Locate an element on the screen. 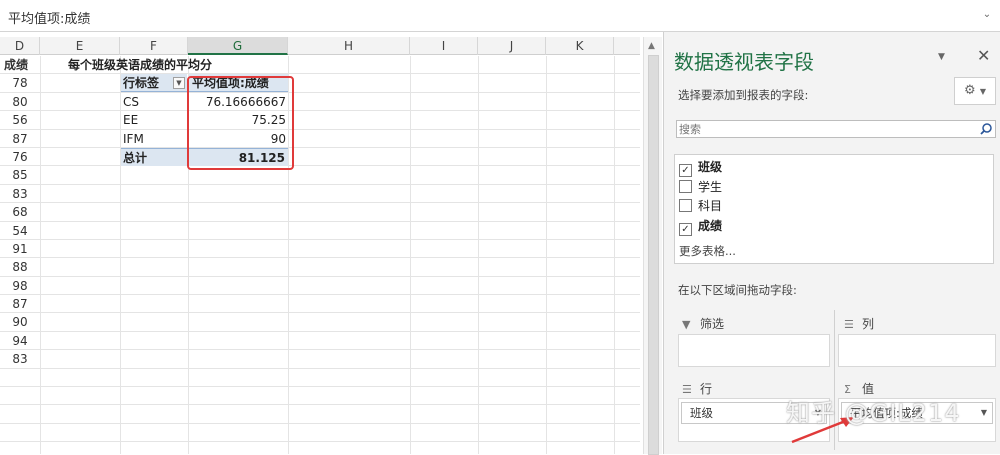 Image resolution: width=1000 pixels, height=455 pixels. column-header-h: H is located at coordinates (349, 46).